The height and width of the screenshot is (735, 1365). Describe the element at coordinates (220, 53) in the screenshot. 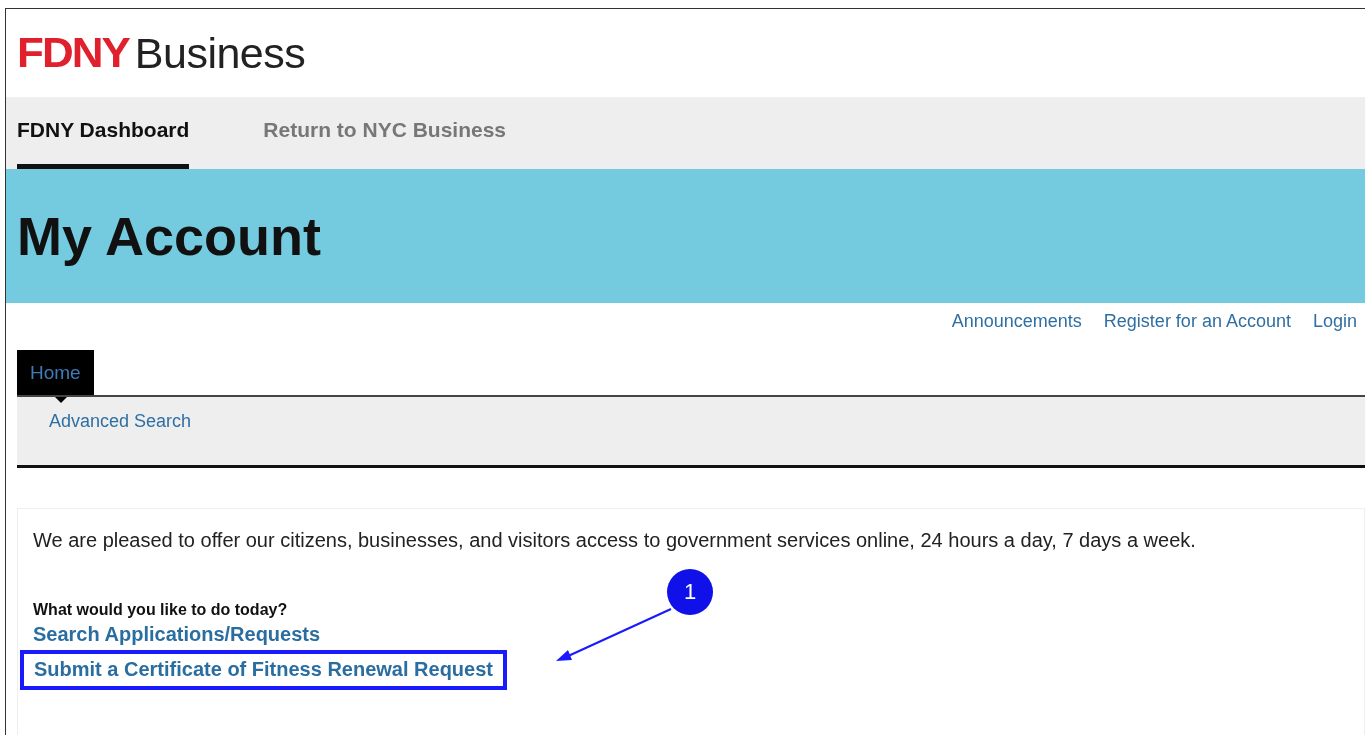

I see `logo-word: Business` at that location.